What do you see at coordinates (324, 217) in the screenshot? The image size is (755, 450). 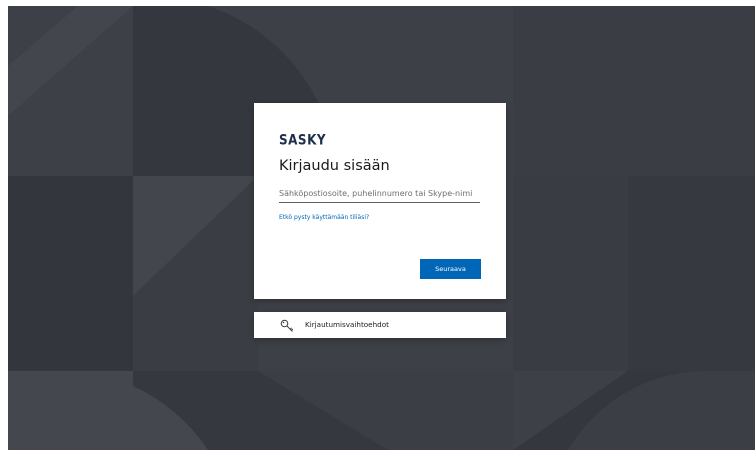 I see `cant-access-account-link: Etkö pysty käyttämään tiliäsi?` at bounding box center [324, 217].